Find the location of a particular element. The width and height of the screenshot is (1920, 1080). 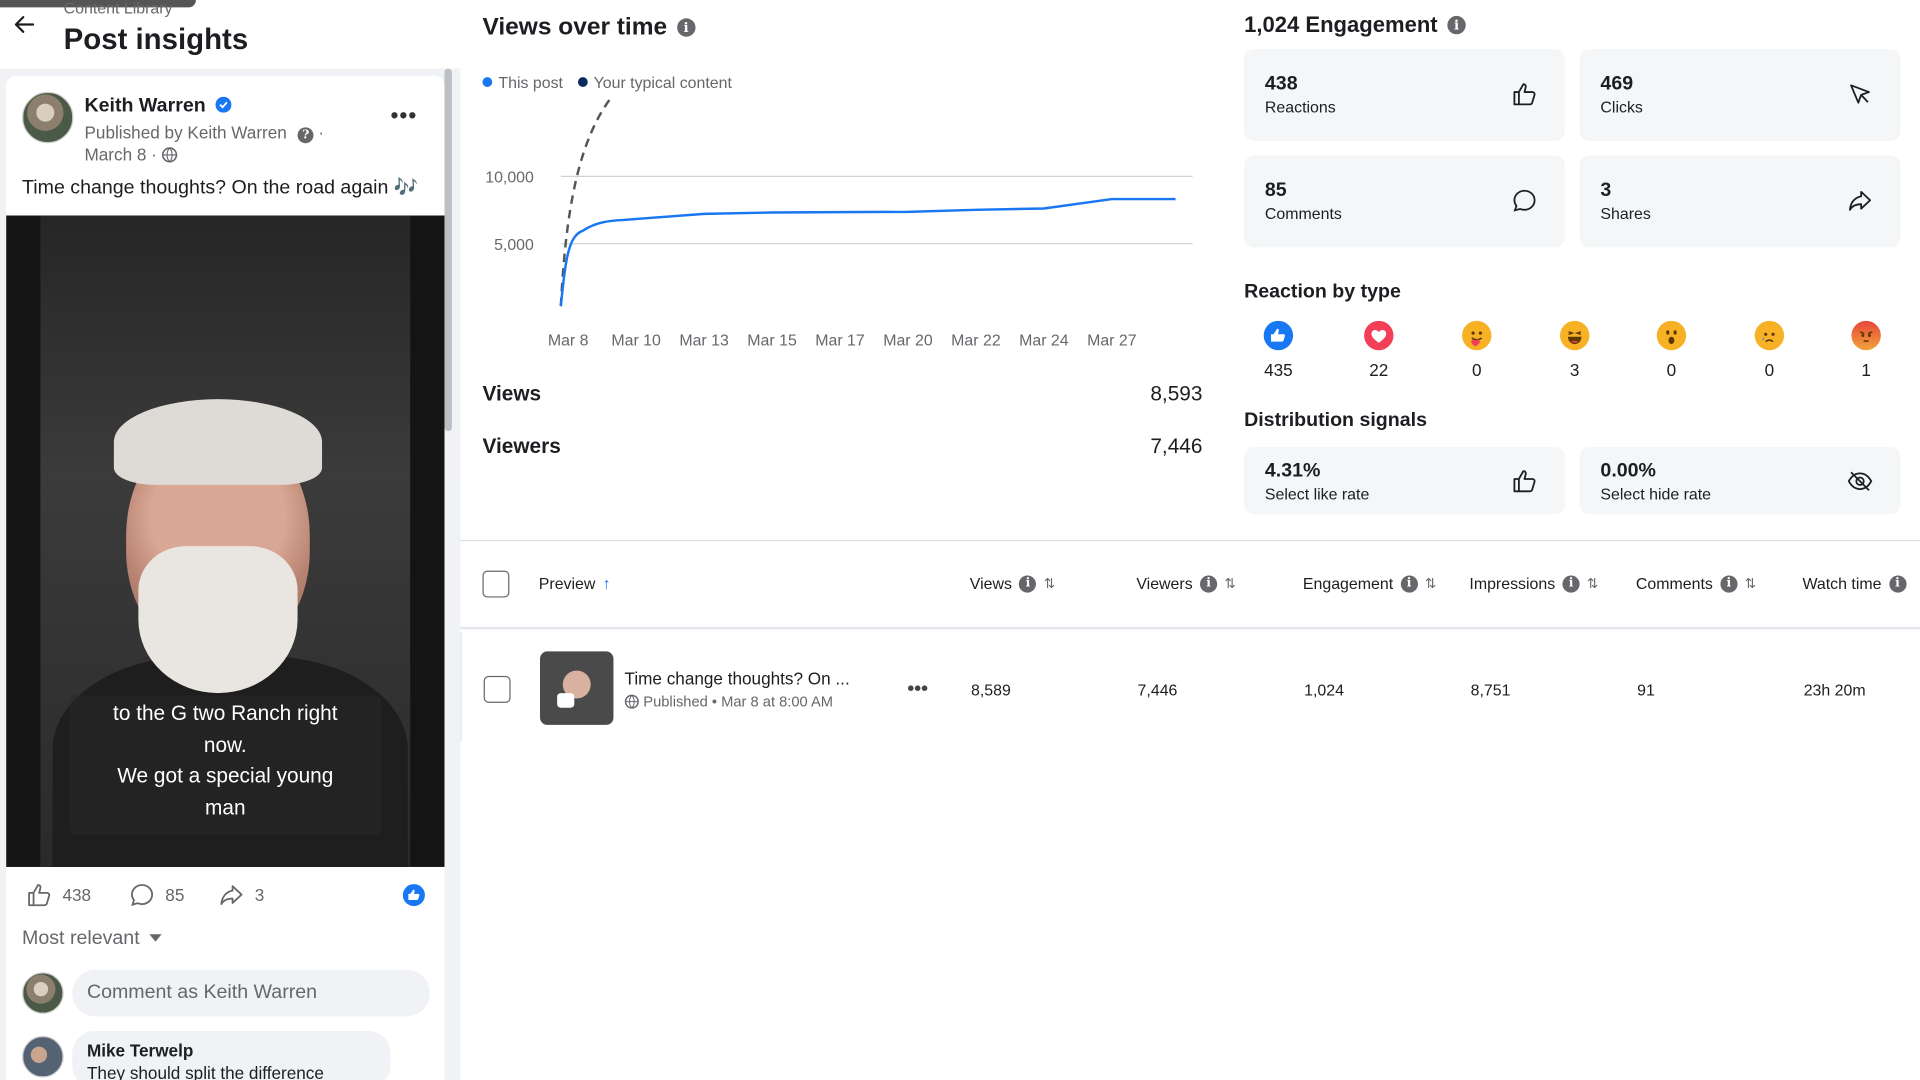

column-header-comments: Comments i ⇅ is located at coordinates (1696, 583).